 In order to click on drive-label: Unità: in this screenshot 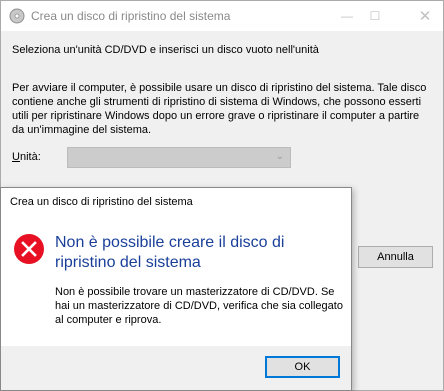, I will do `click(26, 157)`.